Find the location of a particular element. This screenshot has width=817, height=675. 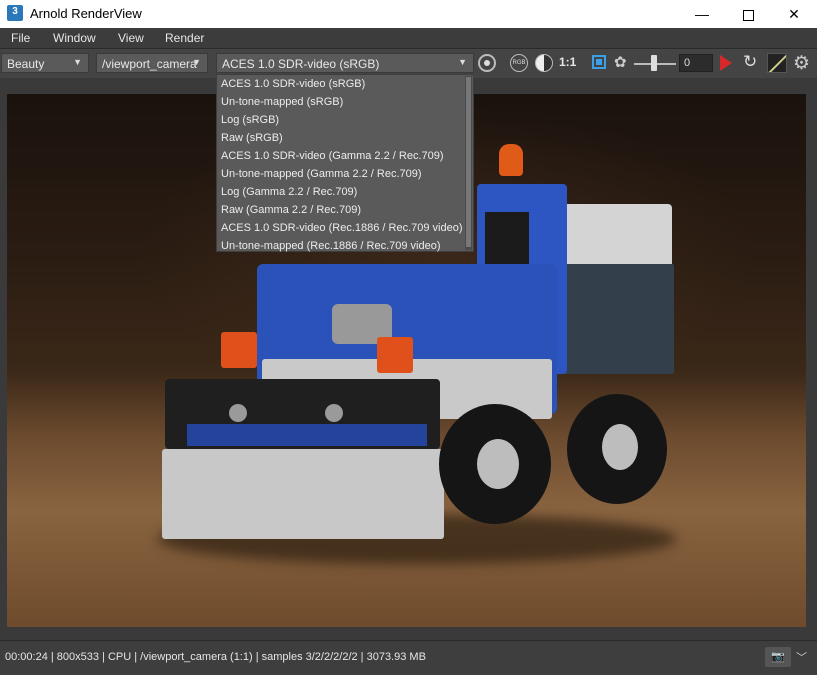

menu-file: File is located at coordinates (20, 38).